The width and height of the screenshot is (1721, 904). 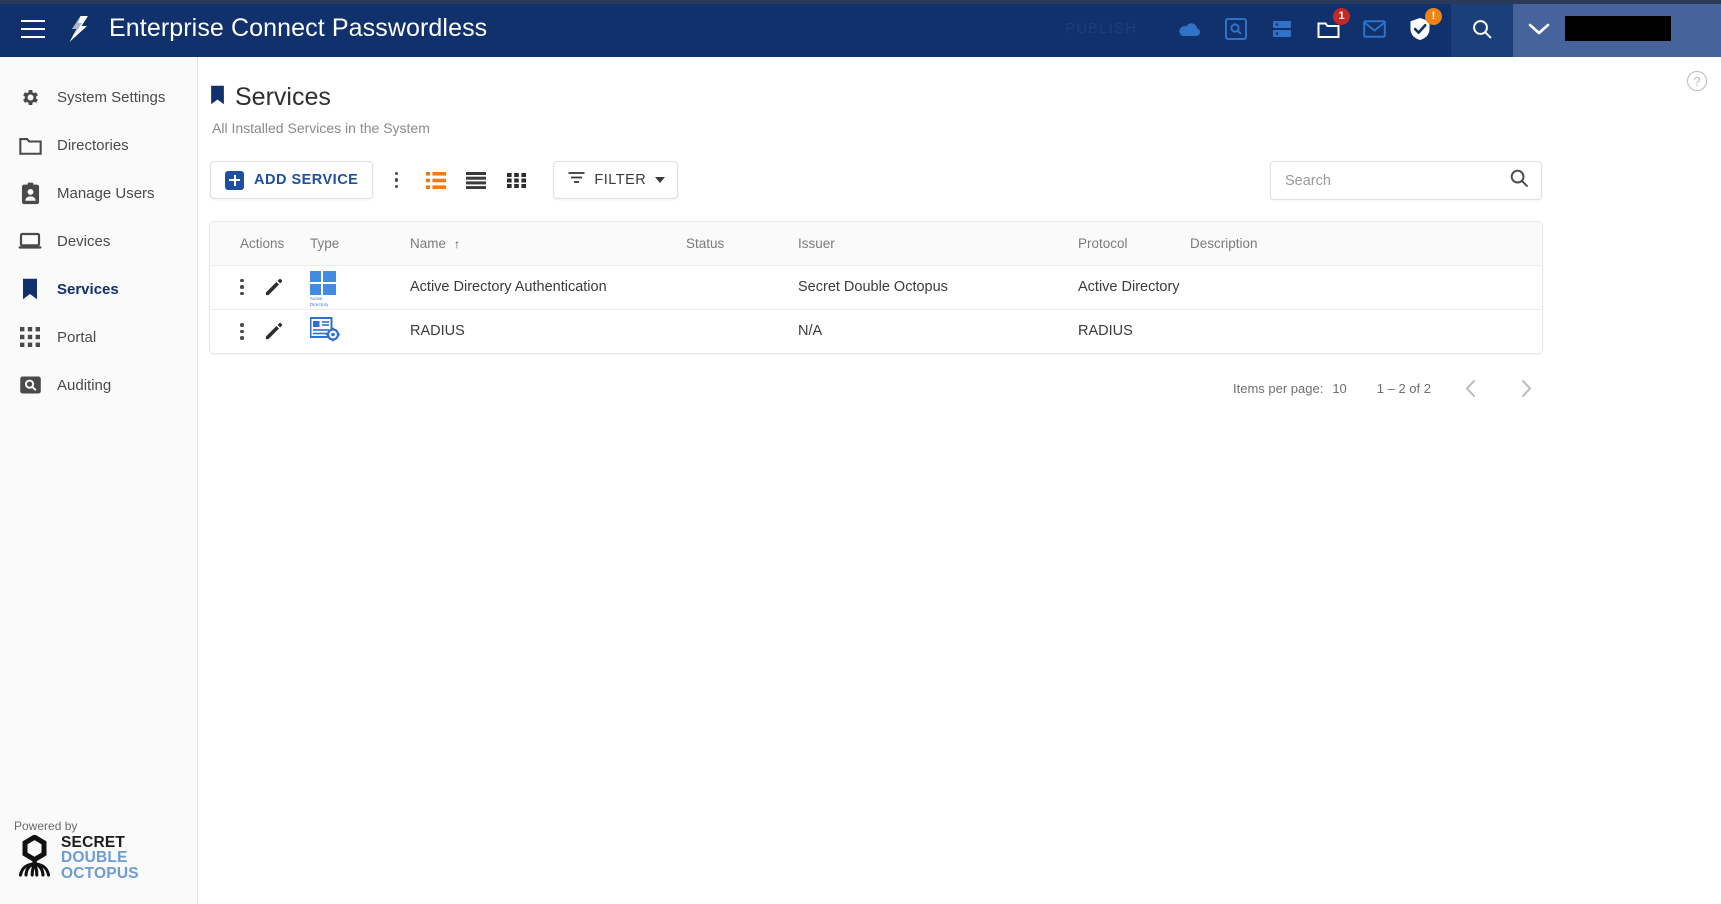 I want to click on powered-by-footer: Powered by SECRET DOUBLE OCTOPUS, so click(x=76, y=850).